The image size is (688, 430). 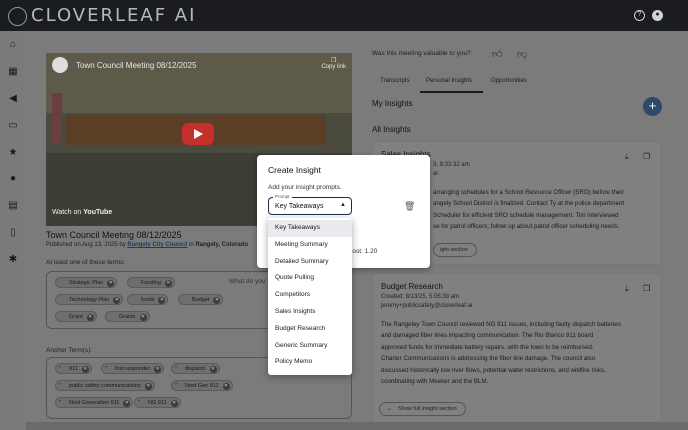 I want to click on insight-card-date: 3, 9:33:32 am, so click(x=451, y=165).